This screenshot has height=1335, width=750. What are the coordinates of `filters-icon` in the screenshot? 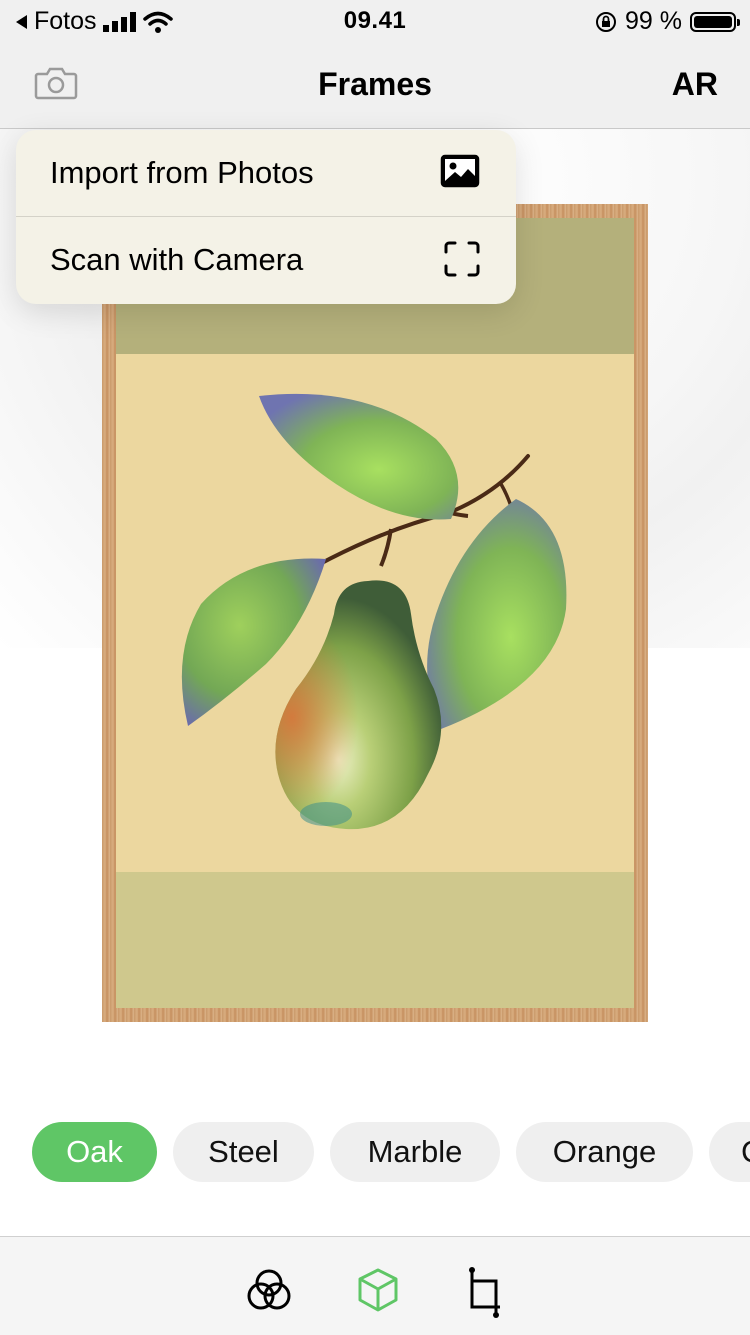 It's located at (269, 1289).